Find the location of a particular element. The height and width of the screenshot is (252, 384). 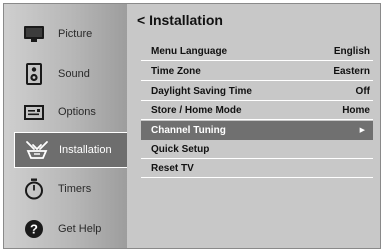

row-label: Quick Setup is located at coordinates (180, 149).